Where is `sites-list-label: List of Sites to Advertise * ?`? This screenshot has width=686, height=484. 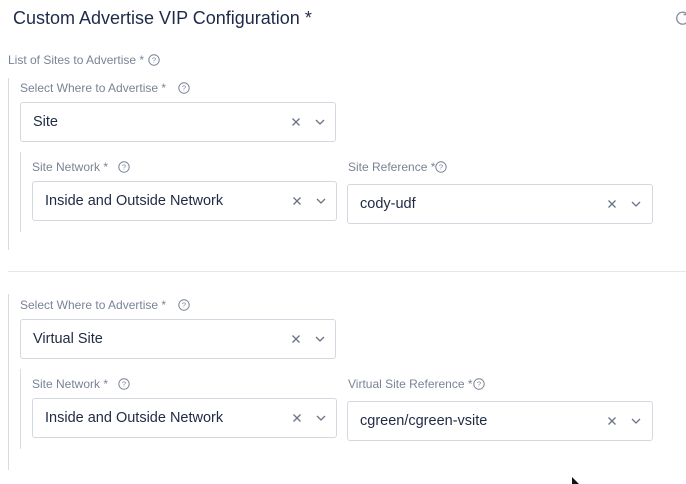
sites-list-label: List of Sites to Advertise * ? is located at coordinates (84, 60).